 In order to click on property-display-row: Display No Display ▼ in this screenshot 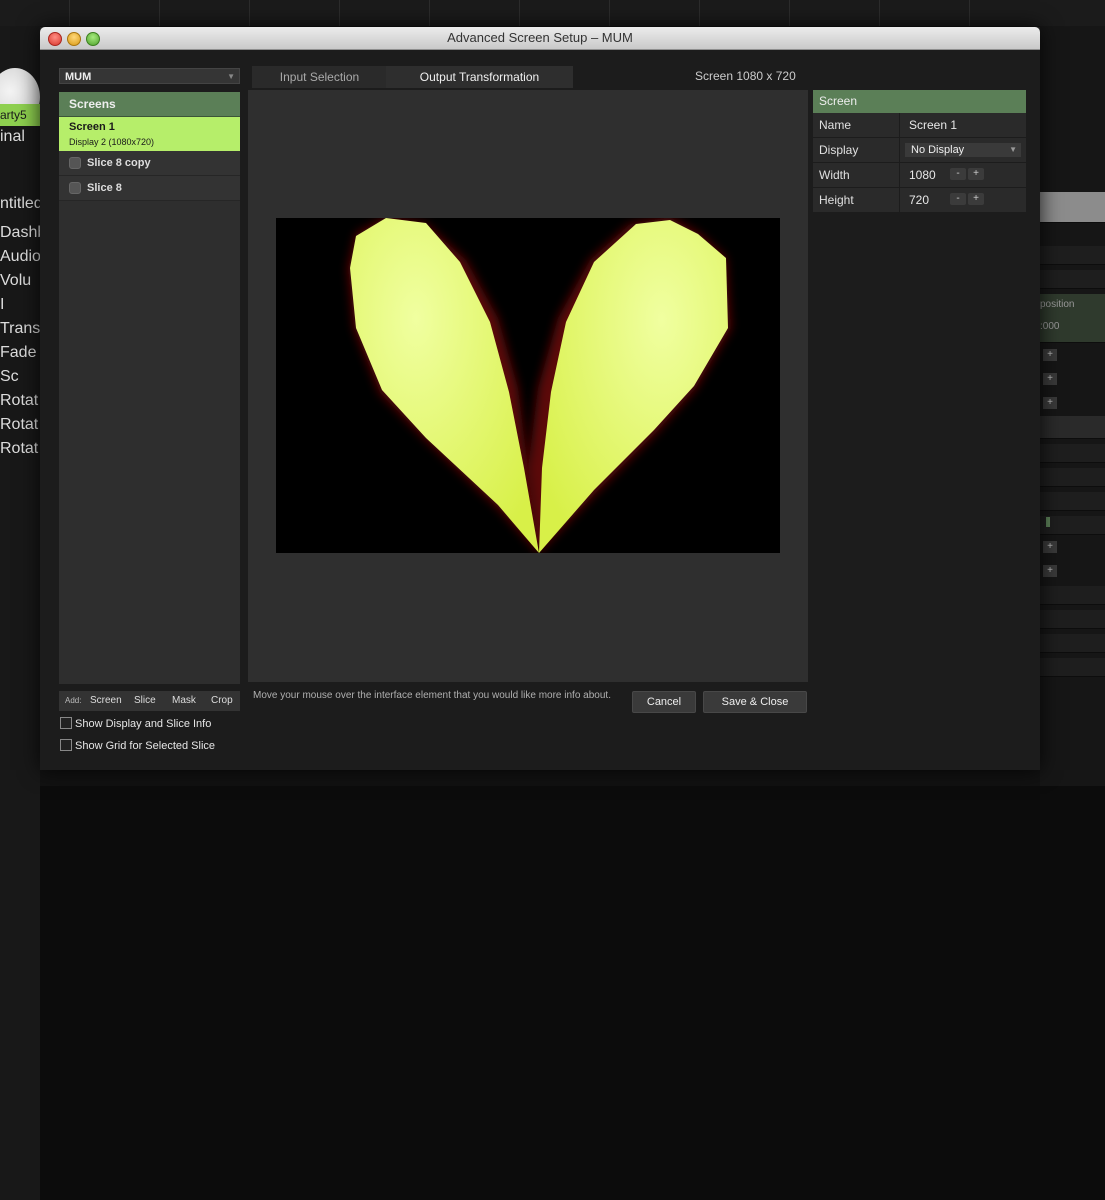, I will do `click(919, 150)`.